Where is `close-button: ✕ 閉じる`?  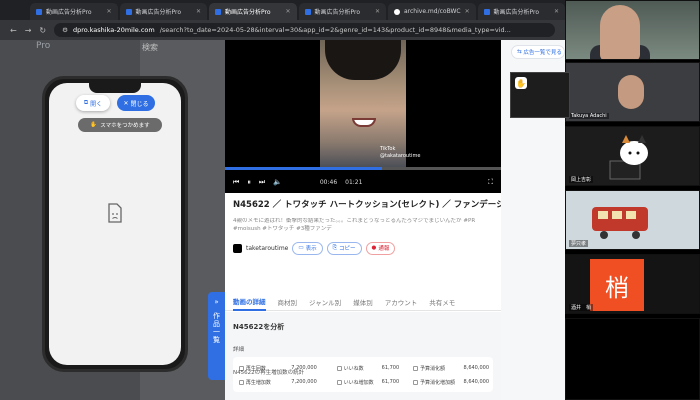
close-button: ✕ 閉じる is located at coordinates (136, 103).